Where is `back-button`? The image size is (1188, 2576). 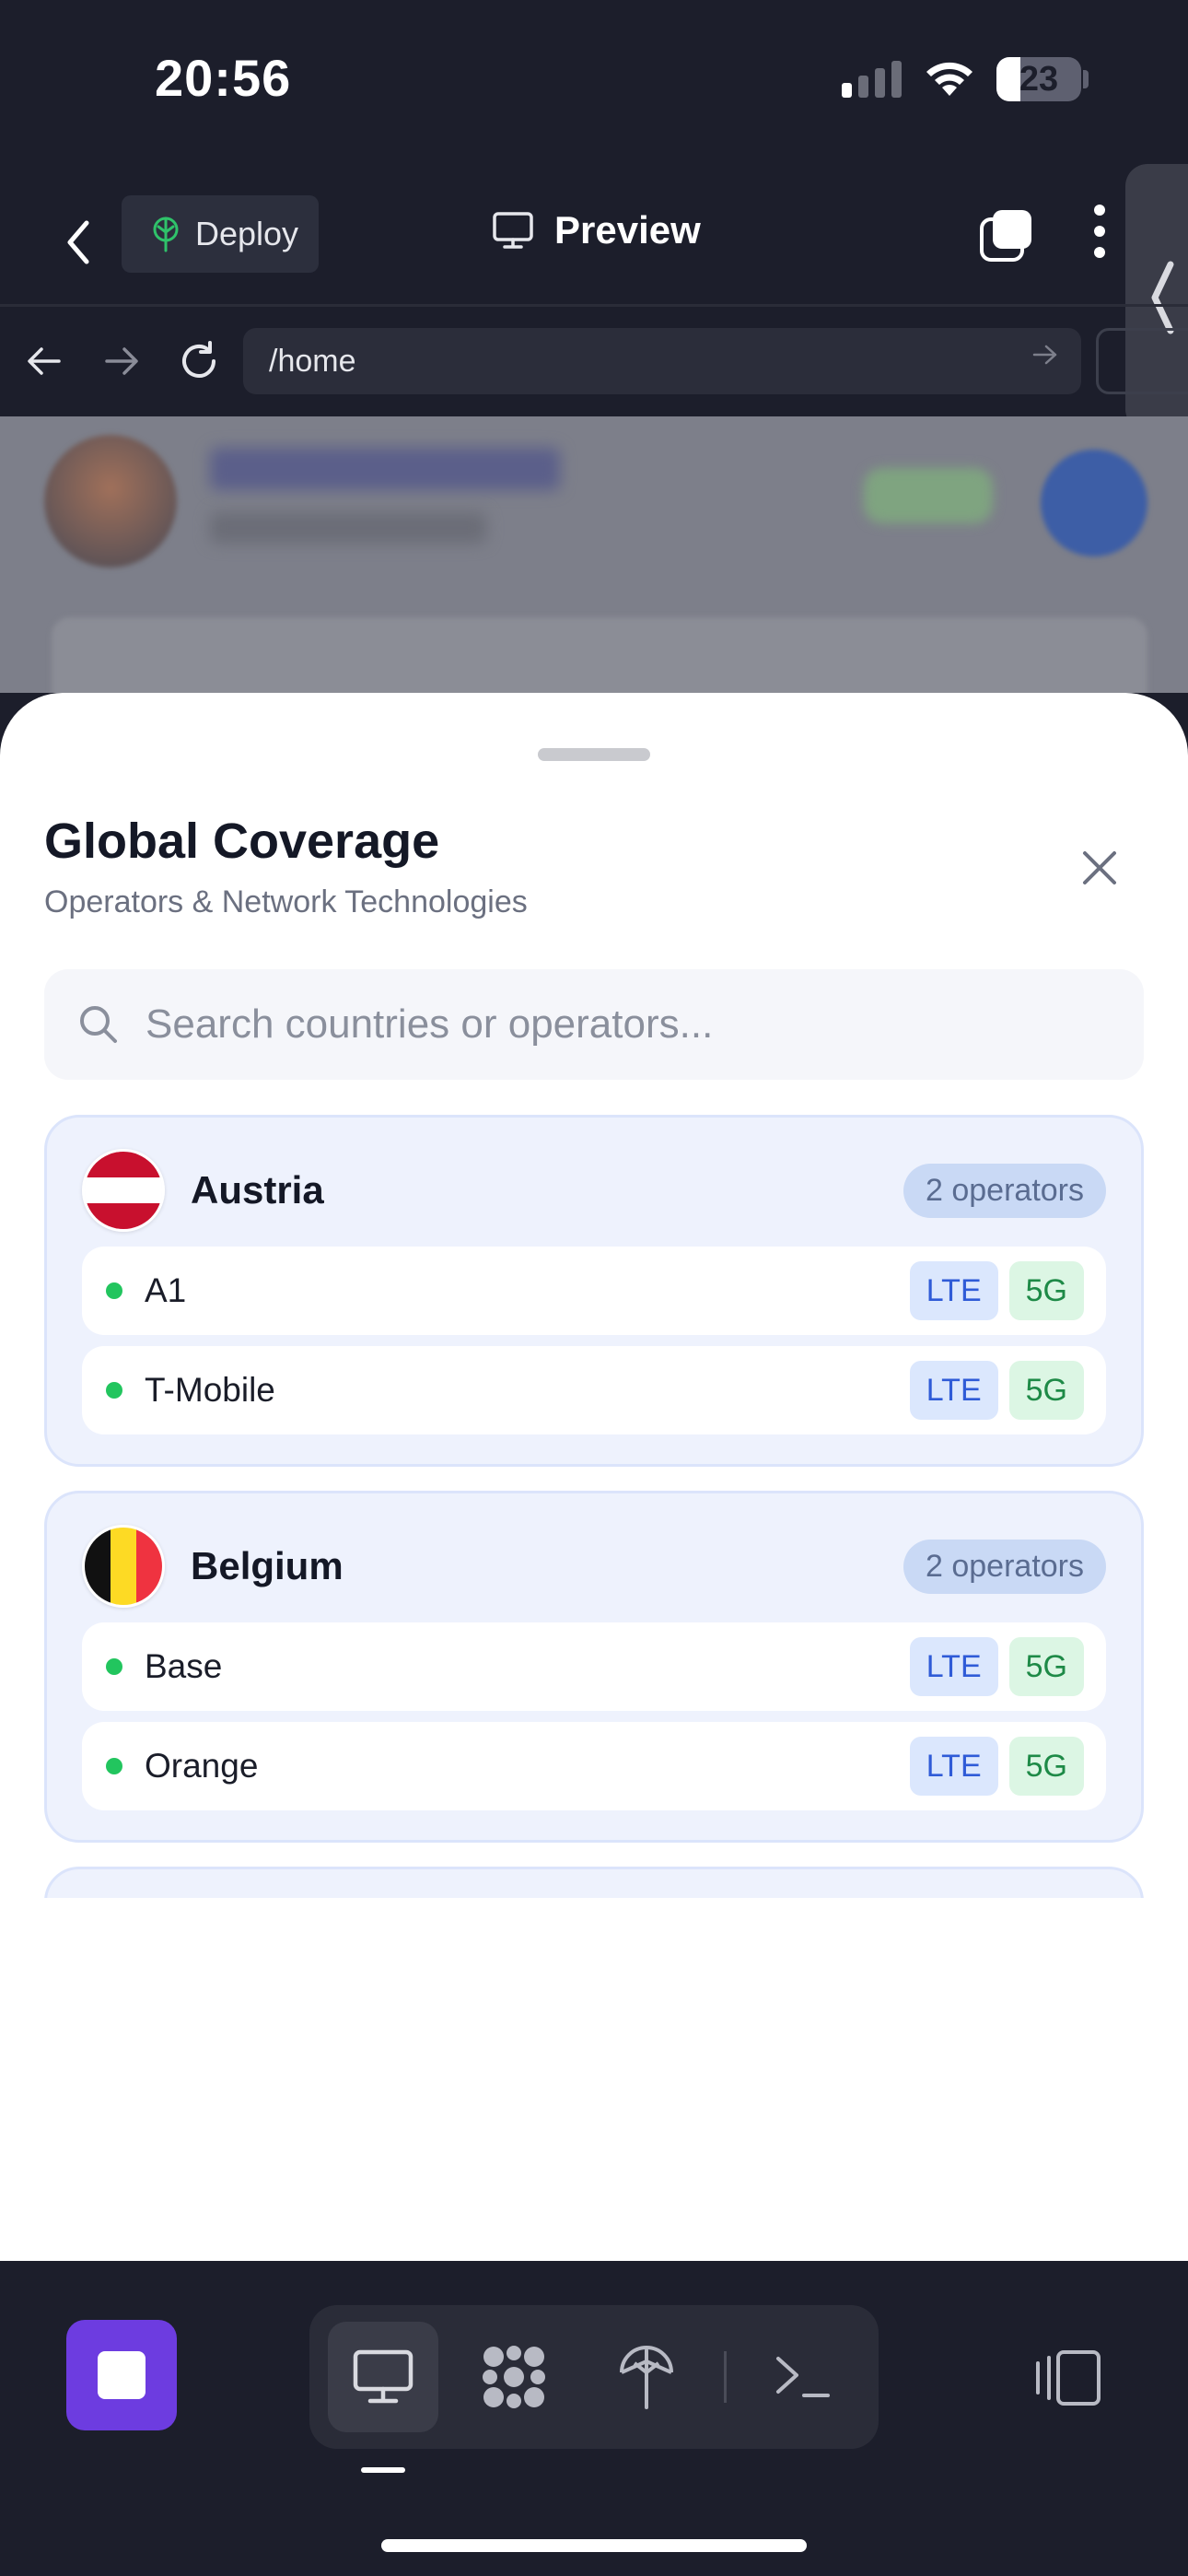 back-button is located at coordinates (78, 243).